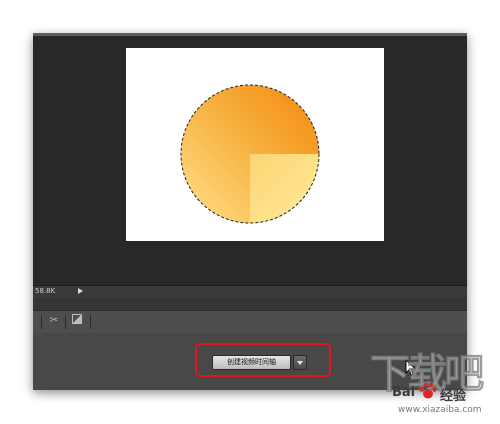 This screenshot has height=424, width=500. Describe the element at coordinates (284, 188) in the screenshot. I see `light-quadrant` at that location.